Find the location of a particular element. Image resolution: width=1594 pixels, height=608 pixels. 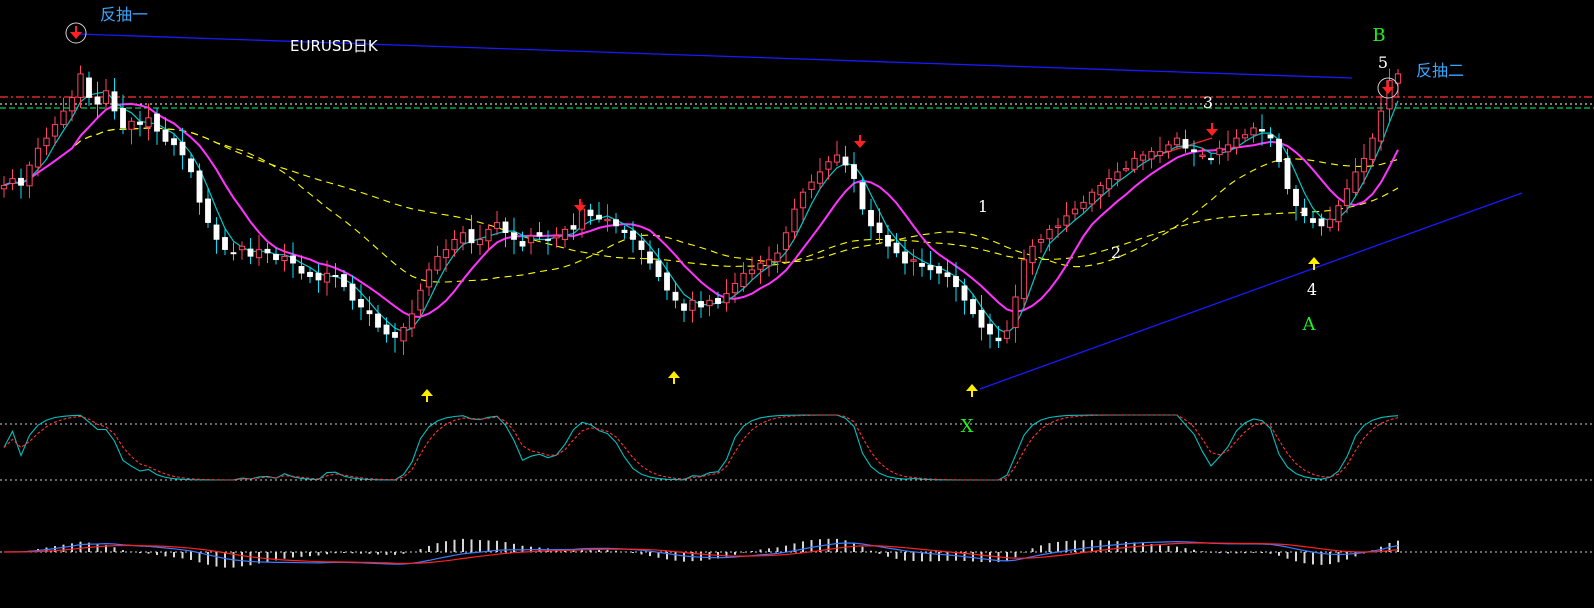

sell-arrow-icon is located at coordinates (76, 35).